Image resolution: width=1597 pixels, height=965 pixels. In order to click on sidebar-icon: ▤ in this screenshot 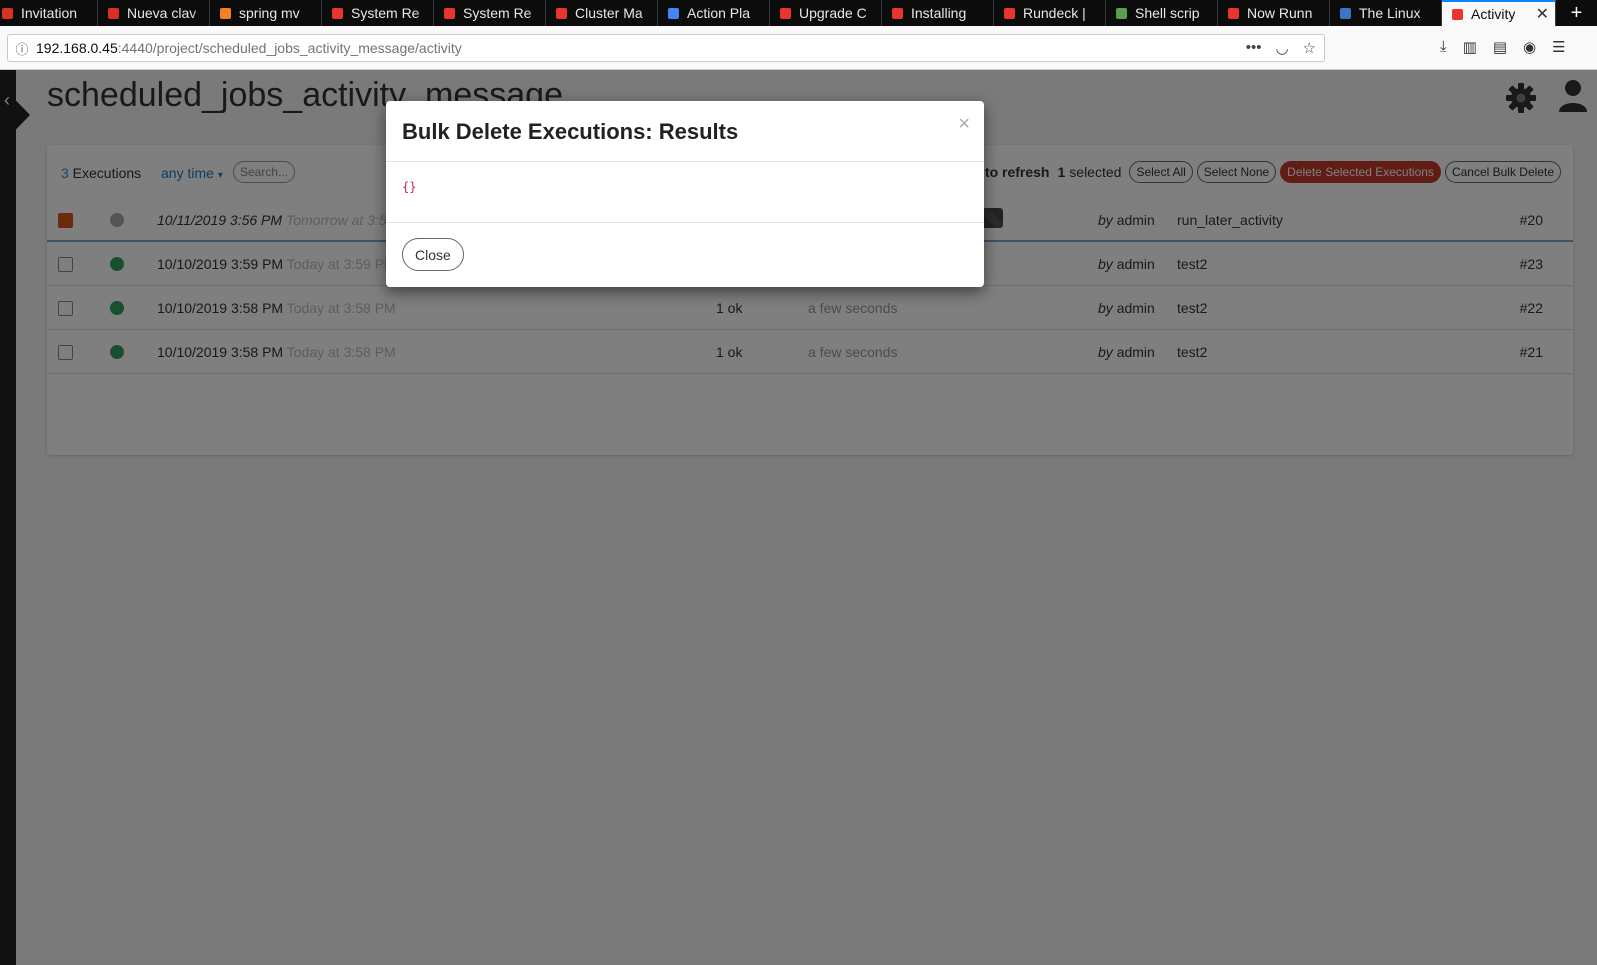, I will do `click(1500, 47)`.